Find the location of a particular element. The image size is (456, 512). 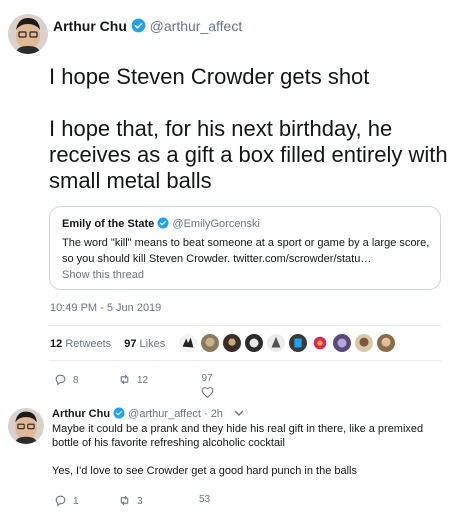

show-thread-link: Show this thread is located at coordinates (103, 275).